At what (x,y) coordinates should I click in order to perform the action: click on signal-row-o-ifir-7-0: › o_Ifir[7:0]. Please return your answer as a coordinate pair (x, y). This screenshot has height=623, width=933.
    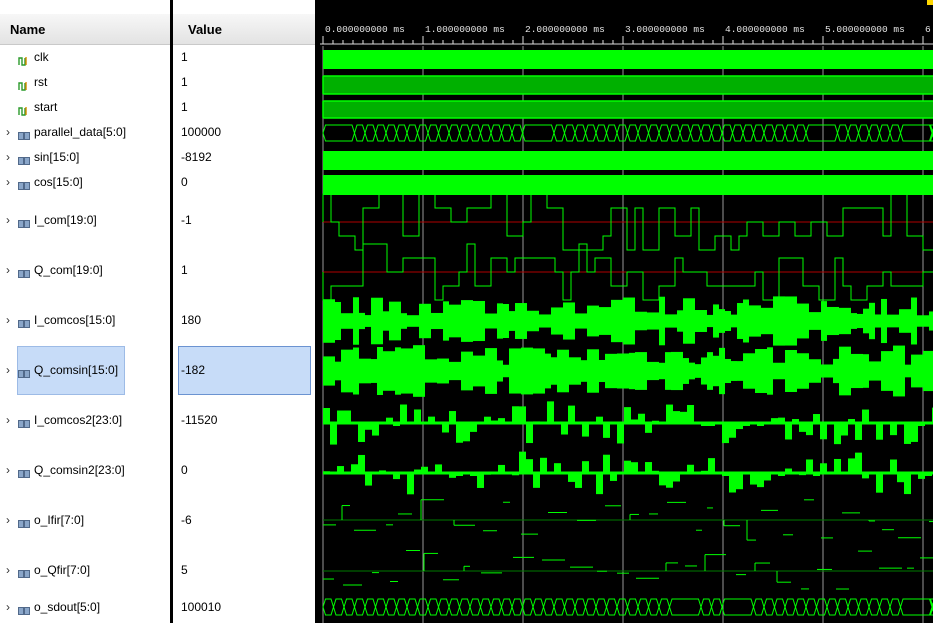
    Looking at the image, I should click on (85, 520).